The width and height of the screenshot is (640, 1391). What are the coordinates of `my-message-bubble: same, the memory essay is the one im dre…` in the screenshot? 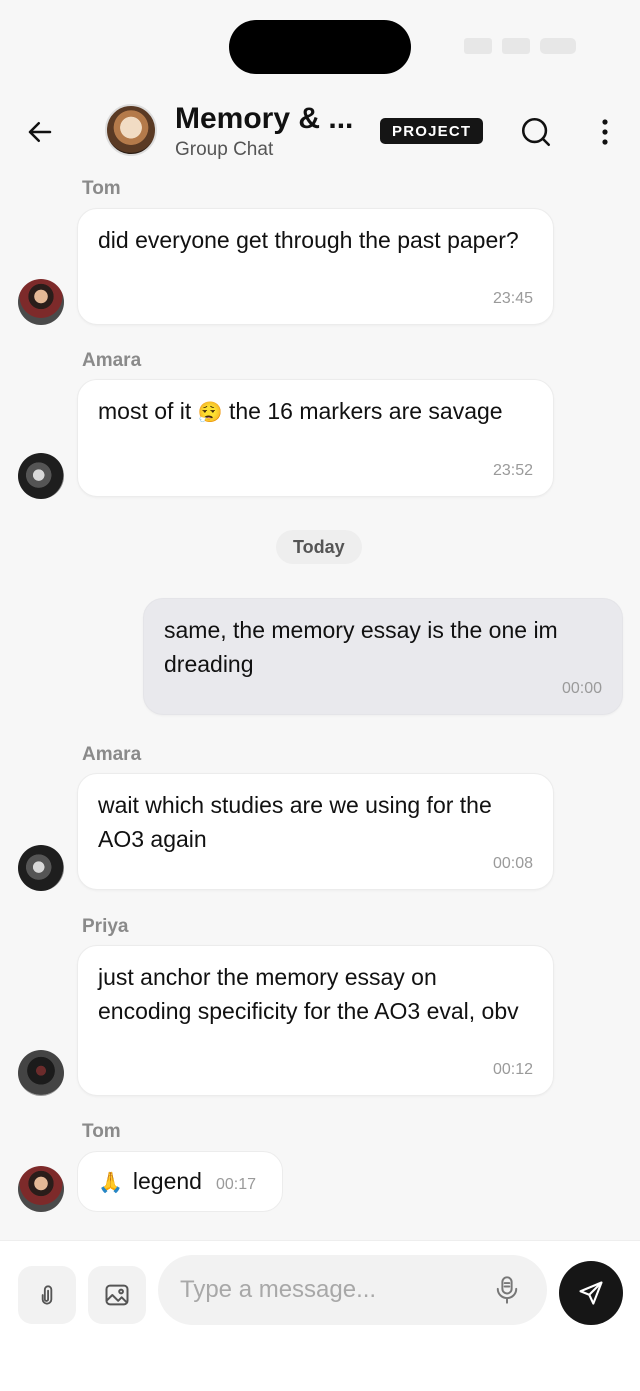 It's located at (383, 656).